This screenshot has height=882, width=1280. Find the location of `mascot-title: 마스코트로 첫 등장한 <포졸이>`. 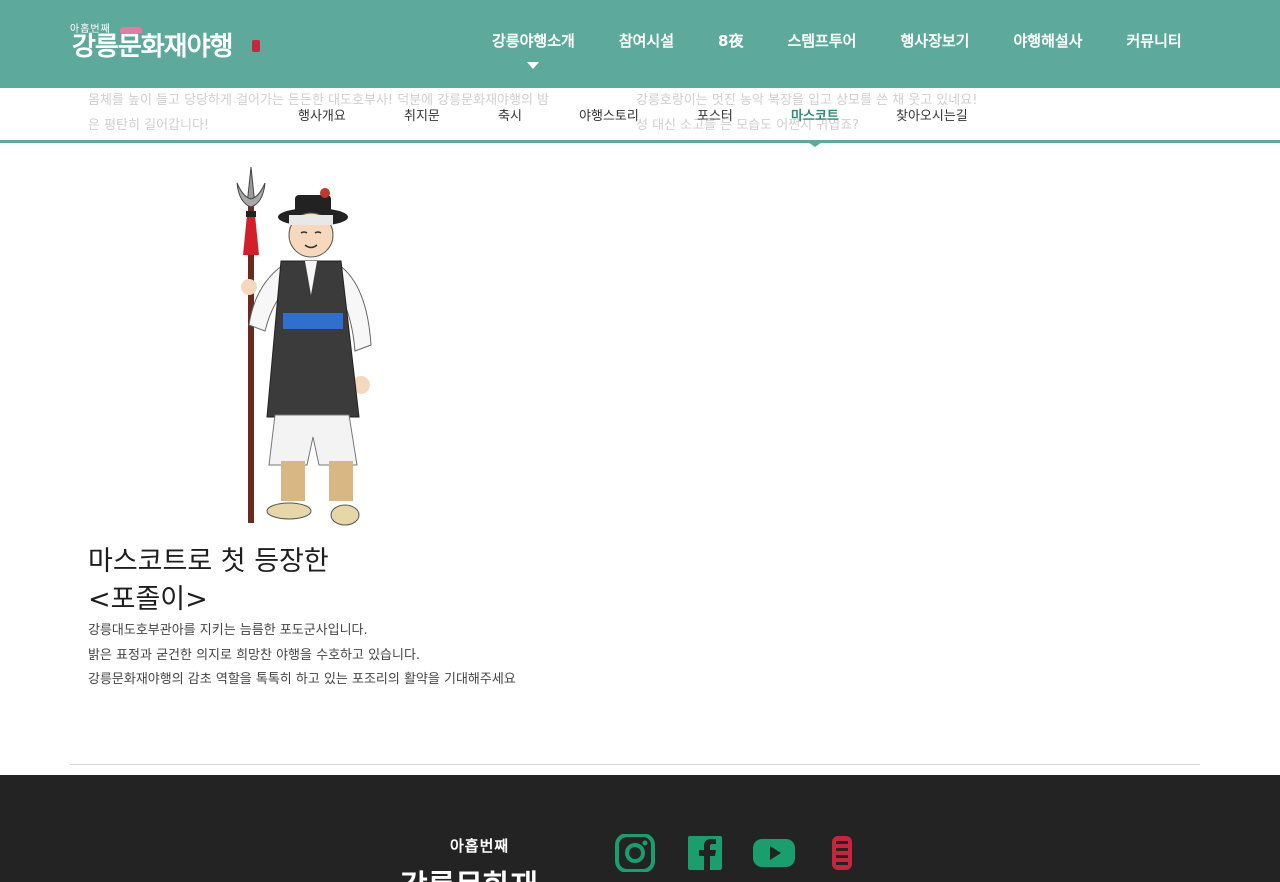

mascot-title: 마스코트로 첫 등장한 <포졸이> is located at coordinates (208, 581).